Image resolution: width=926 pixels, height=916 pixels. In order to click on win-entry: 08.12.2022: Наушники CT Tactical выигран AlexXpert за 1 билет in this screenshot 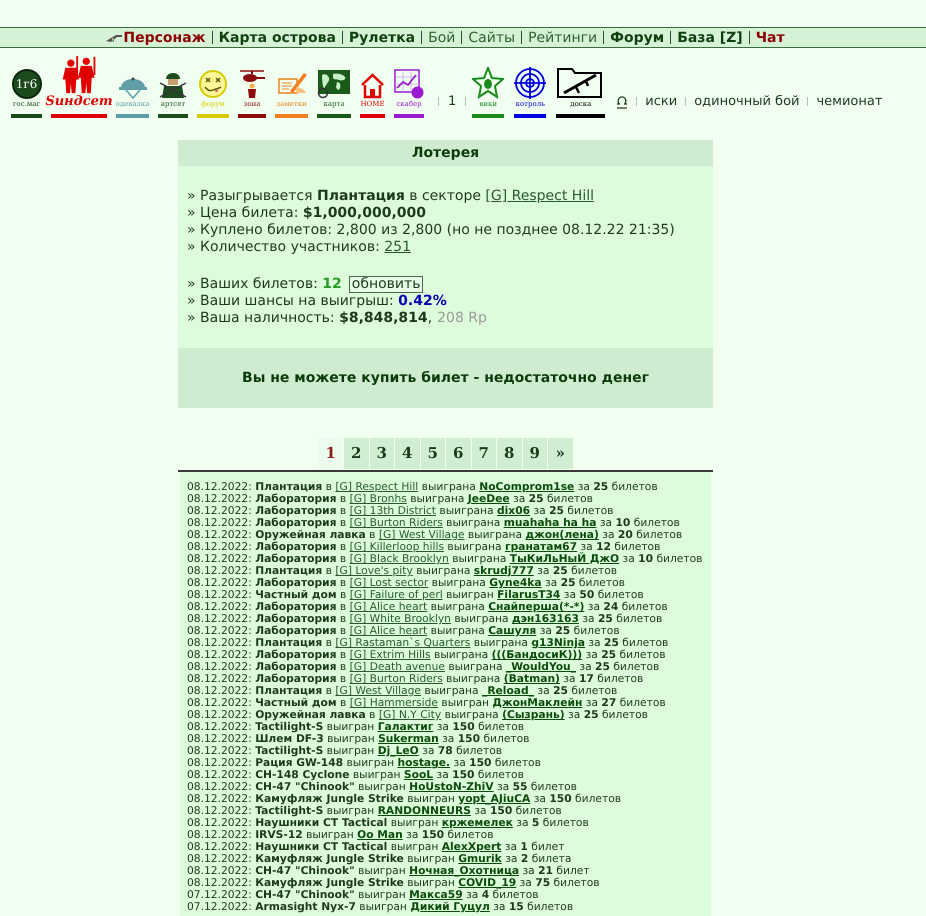, I will do `click(376, 847)`.